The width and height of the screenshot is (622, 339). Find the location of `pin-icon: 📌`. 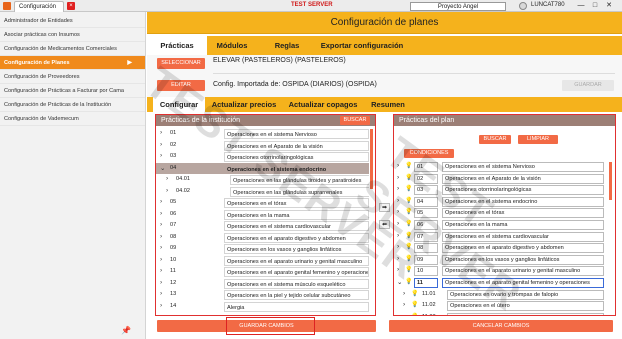

pin-icon: 📌 is located at coordinates (126, 330).